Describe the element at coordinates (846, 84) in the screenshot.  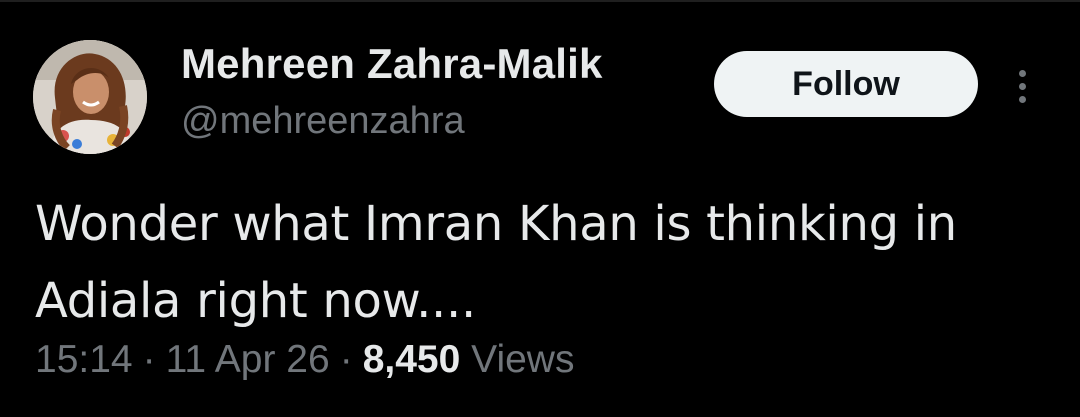
I see `follow-button: Follow` at that location.